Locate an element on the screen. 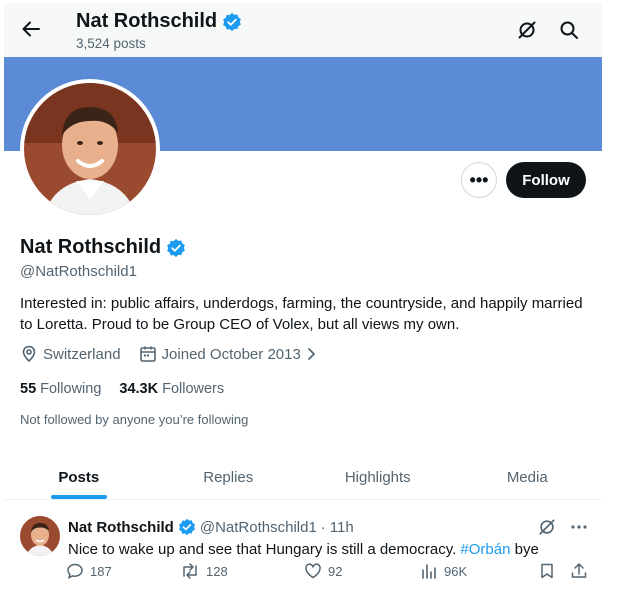 This screenshot has height=603, width=629. like-count: 92 is located at coordinates (335, 571).